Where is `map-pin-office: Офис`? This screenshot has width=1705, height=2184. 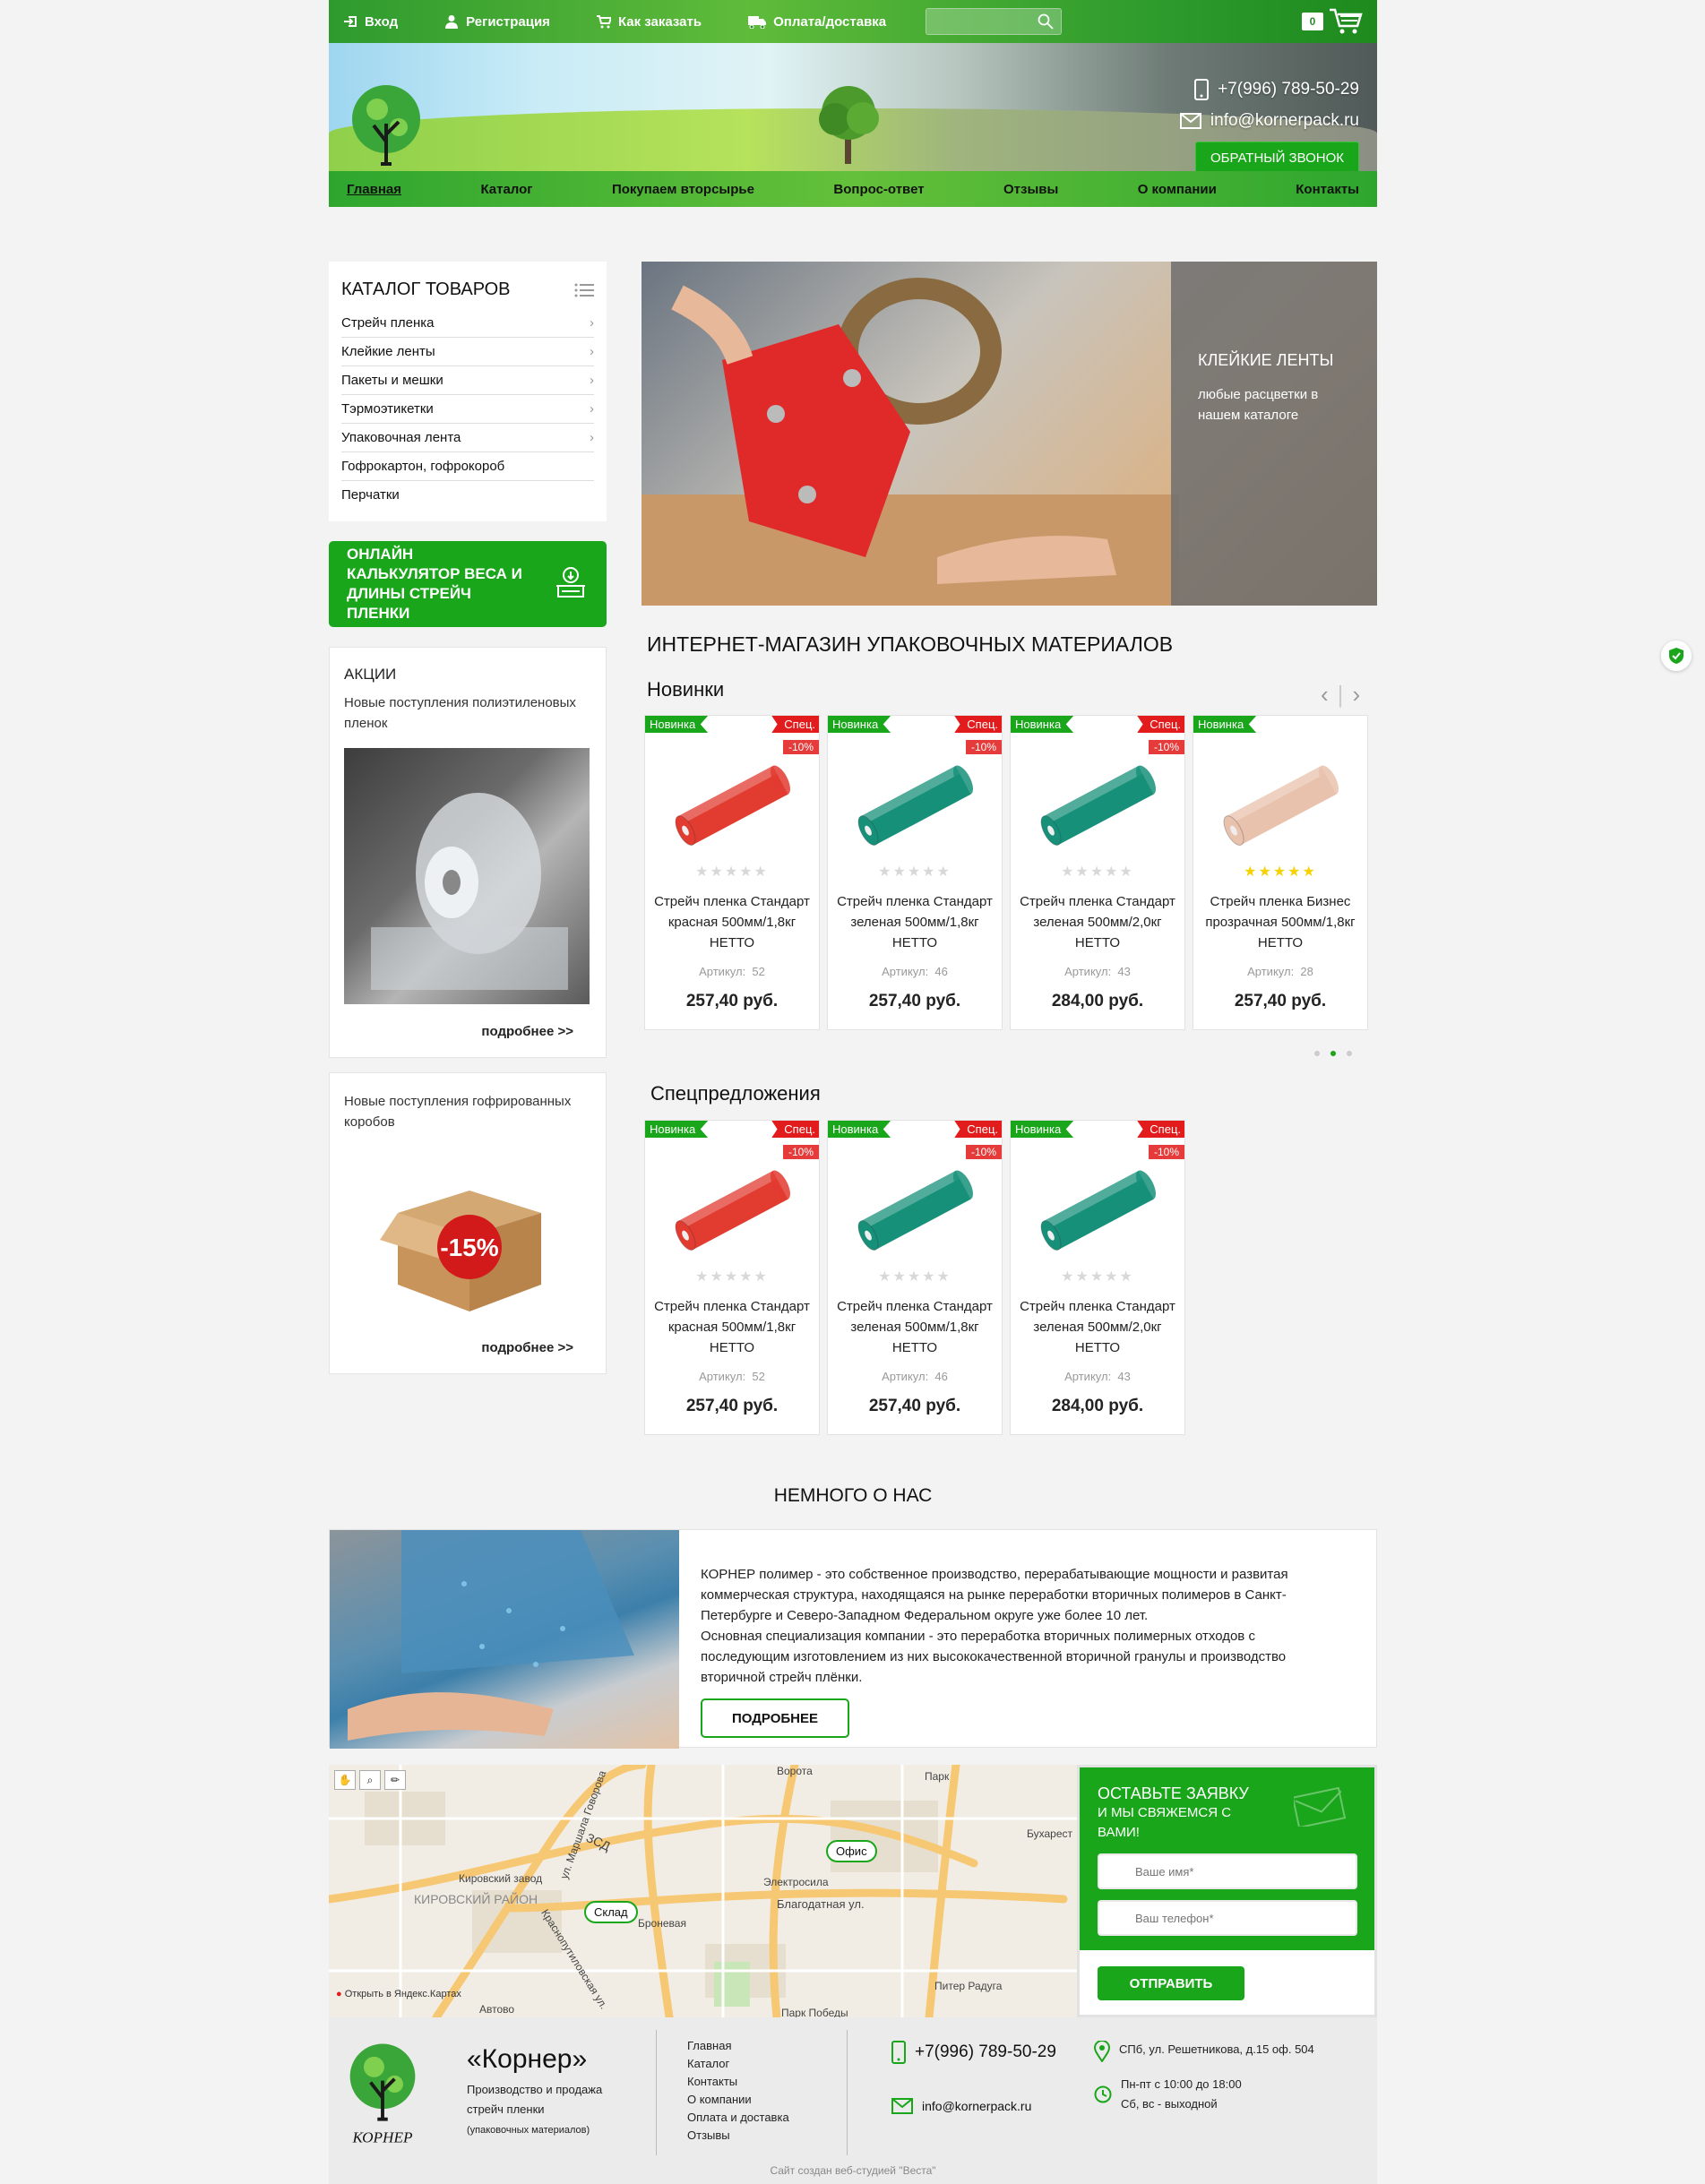 map-pin-office: Офис is located at coordinates (852, 1851).